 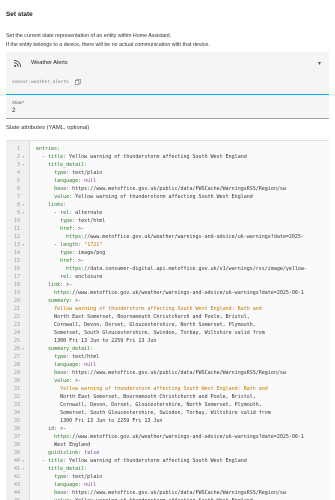 What do you see at coordinates (319, 63) in the screenshot?
I see `chevron-down-icon: ▾` at bounding box center [319, 63].